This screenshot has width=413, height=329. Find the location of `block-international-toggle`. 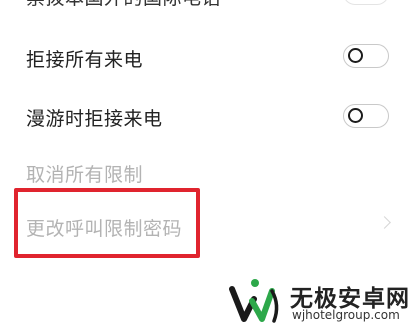

block-international-toggle is located at coordinates (366, 2).